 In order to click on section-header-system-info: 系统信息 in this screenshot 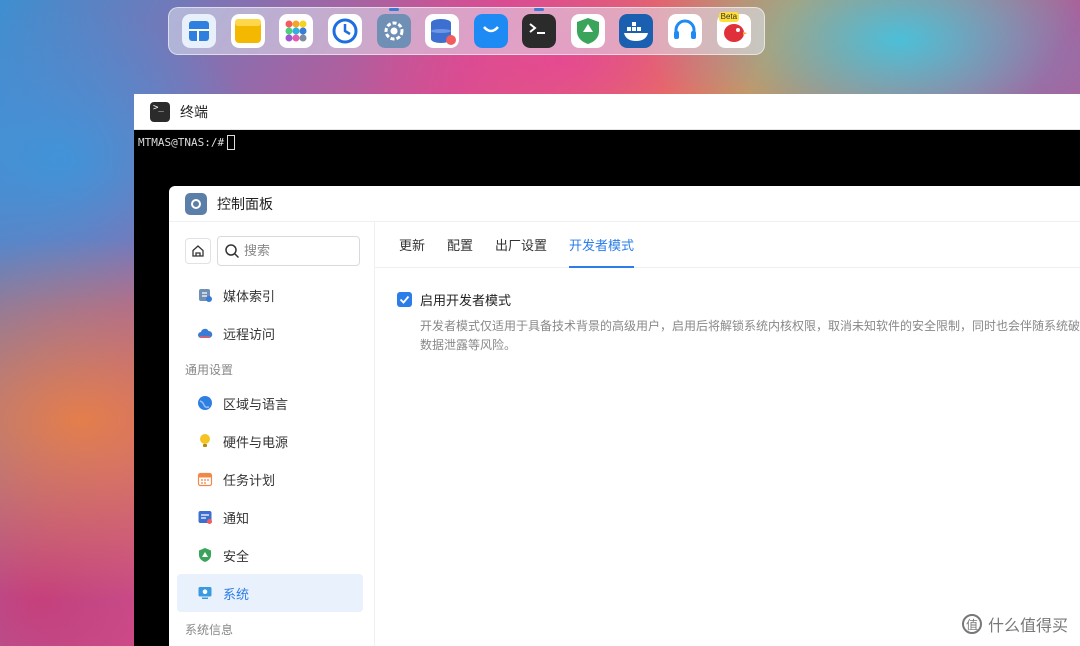, I will do `click(209, 630)`.